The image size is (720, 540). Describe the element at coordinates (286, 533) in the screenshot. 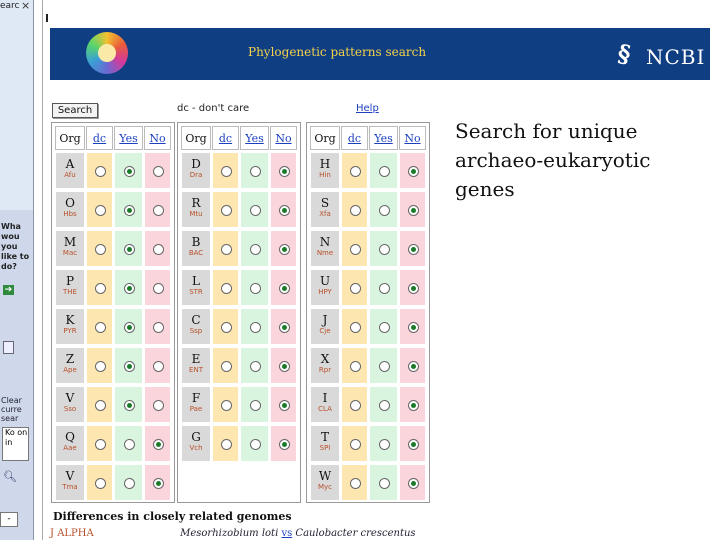

I see `vs-link: vs` at that location.